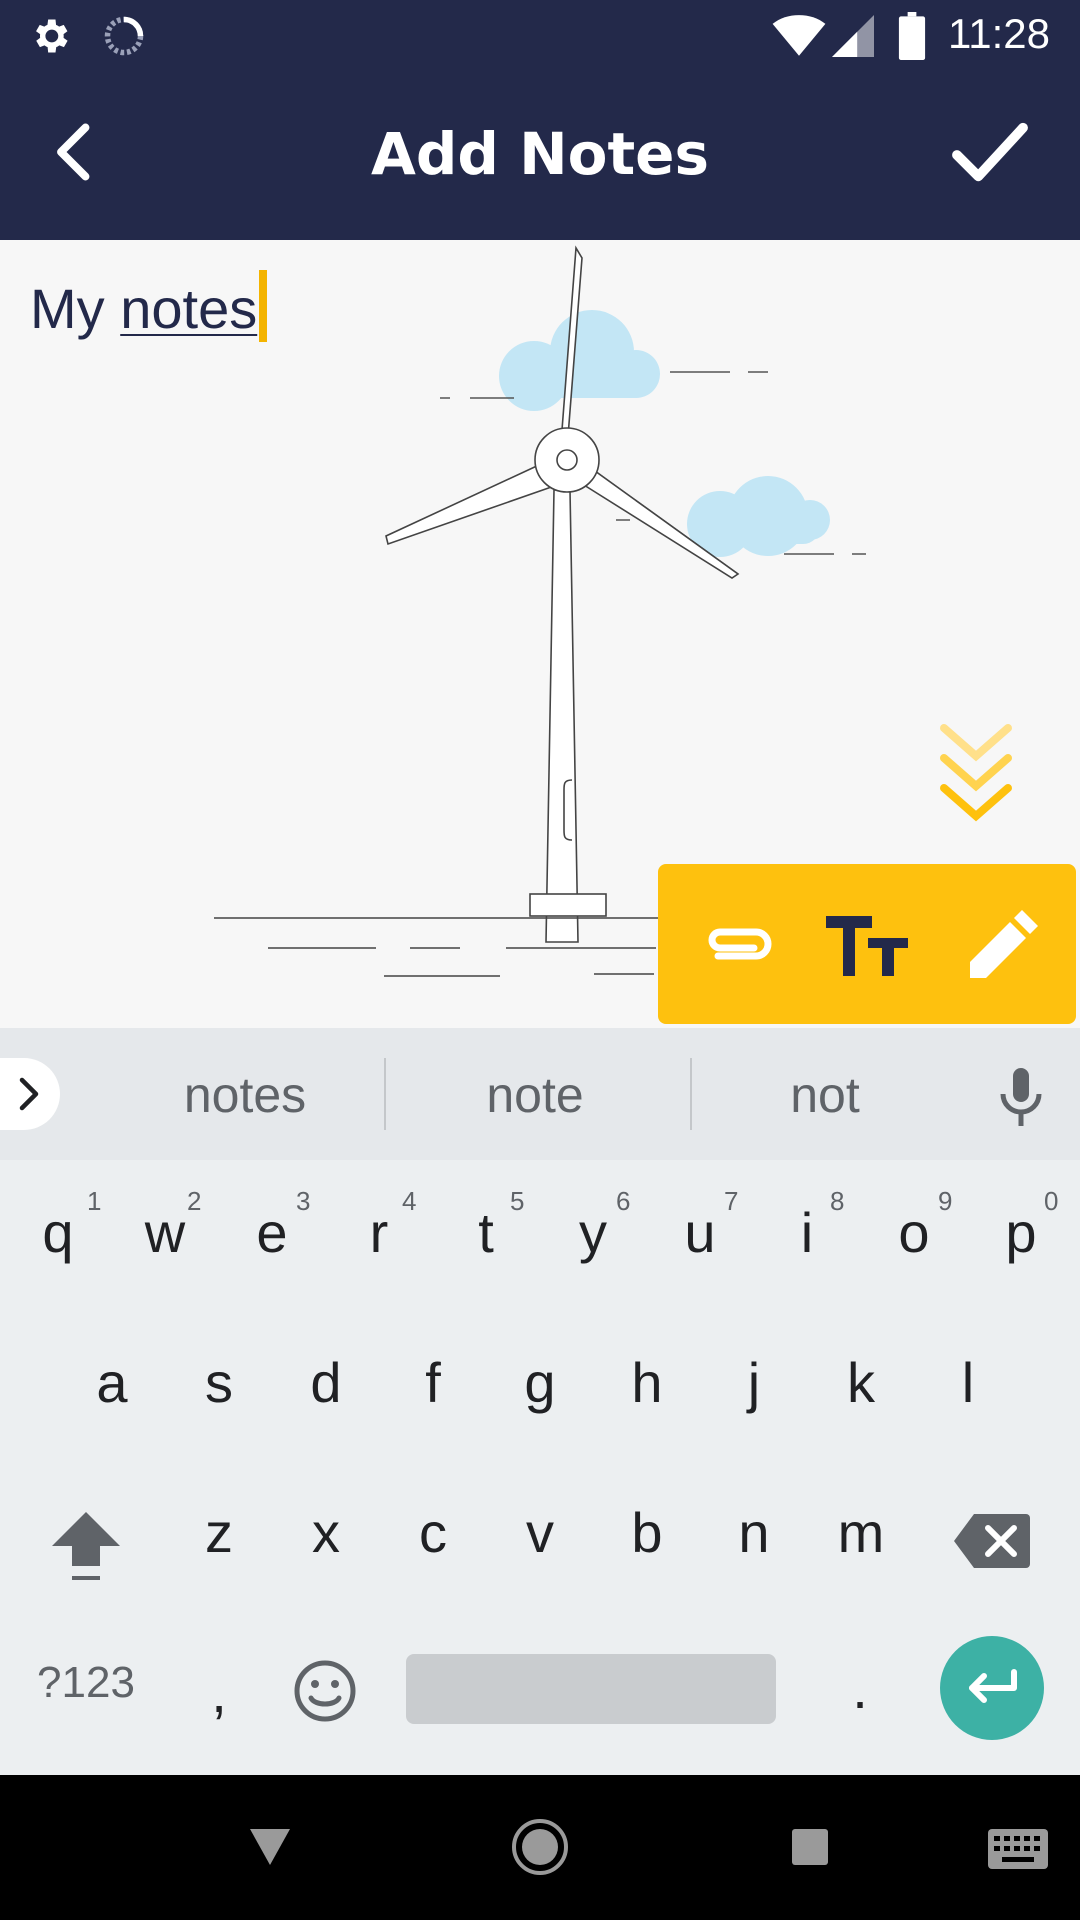 The width and height of the screenshot is (1080, 1920). Describe the element at coordinates (540, 1532) in the screenshot. I see `key-v: v` at that location.